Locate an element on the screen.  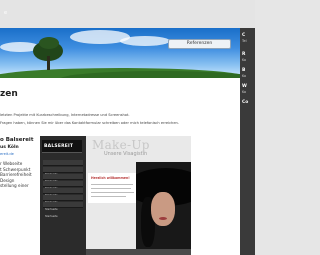
tree-trunk is located at coordinates (48, 63).